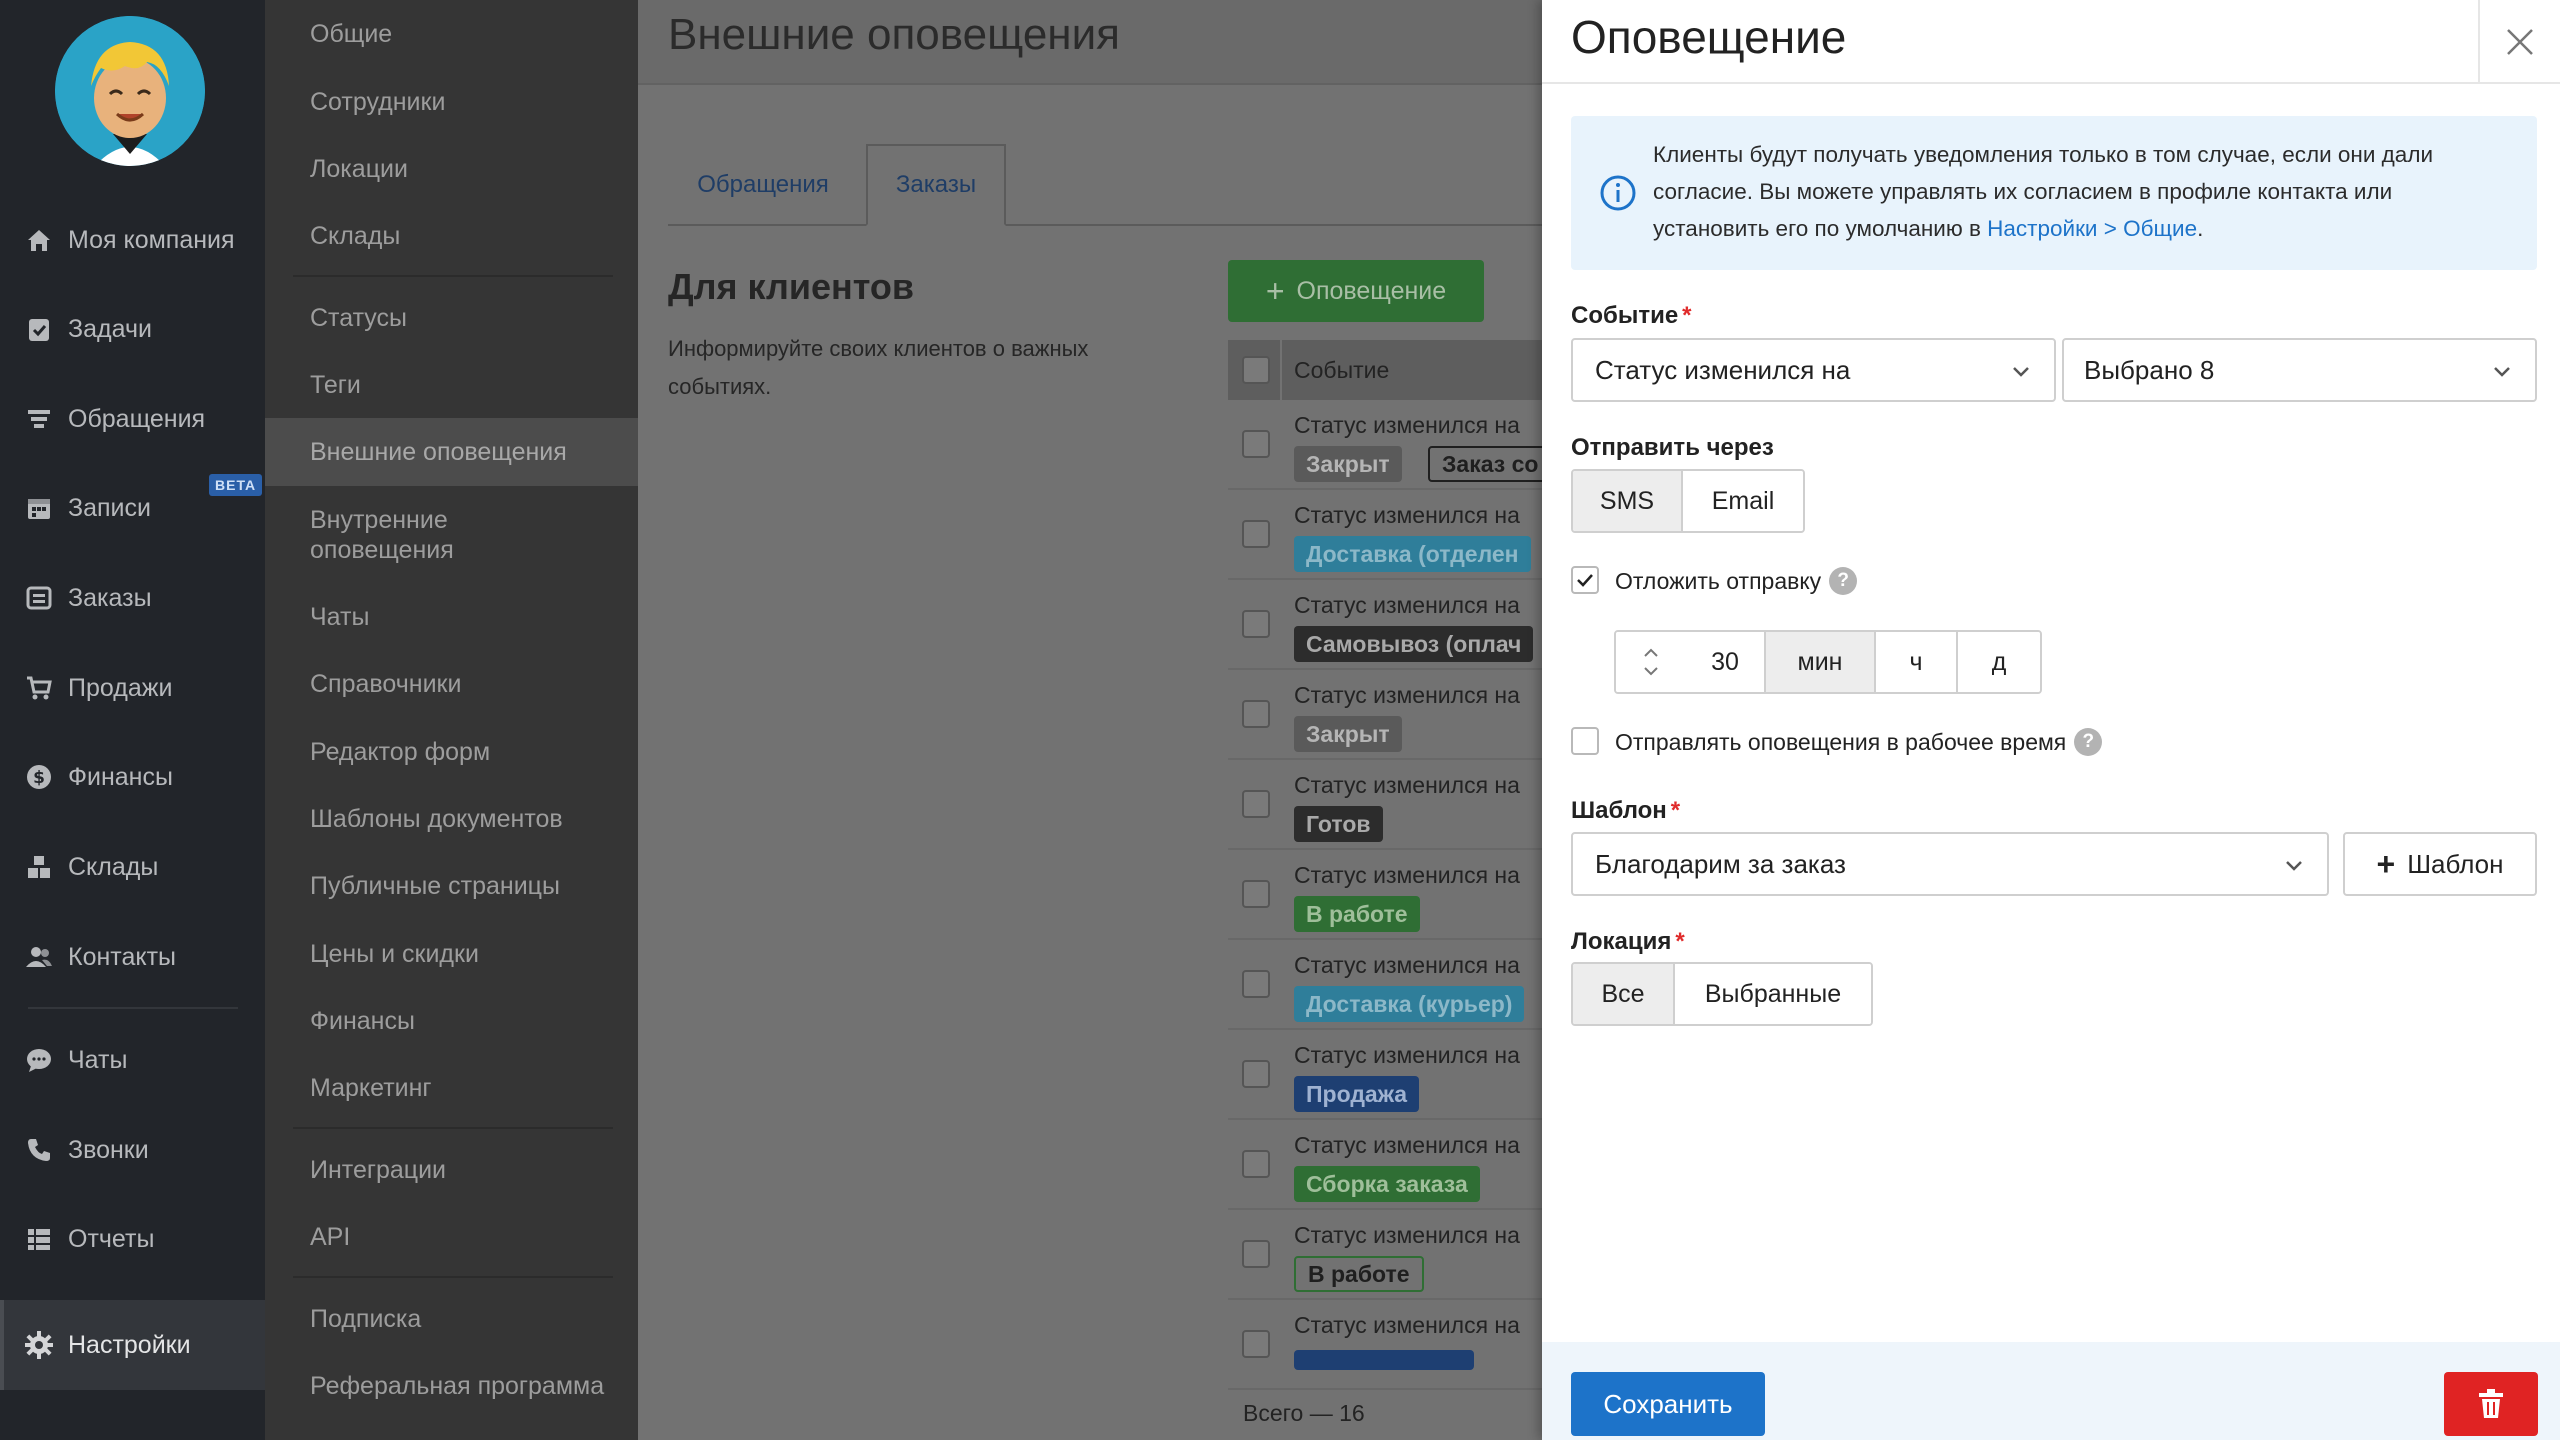 This screenshot has height=1440, width=2560. Describe the element at coordinates (430, 535) in the screenshot. I see `subnav-item-internal-notifications: Внутренние оповещения` at that location.